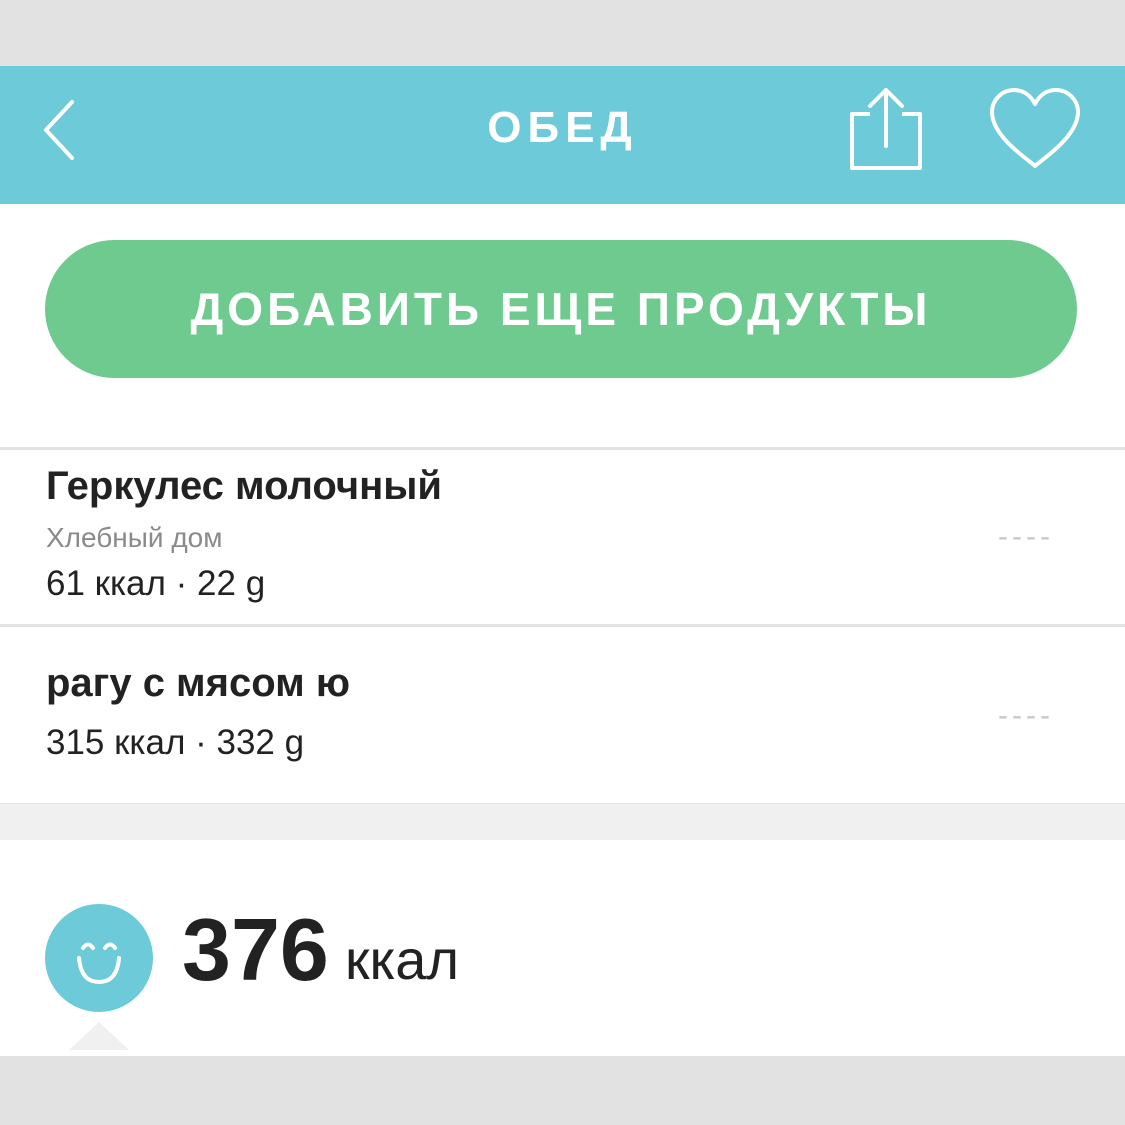 Image resolution: width=1125 pixels, height=1125 pixels. What do you see at coordinates (175, 742) in the screenshot?
I see `food-calories-weight: 315 ккал · 332 g` at bounding box center [175, 742].